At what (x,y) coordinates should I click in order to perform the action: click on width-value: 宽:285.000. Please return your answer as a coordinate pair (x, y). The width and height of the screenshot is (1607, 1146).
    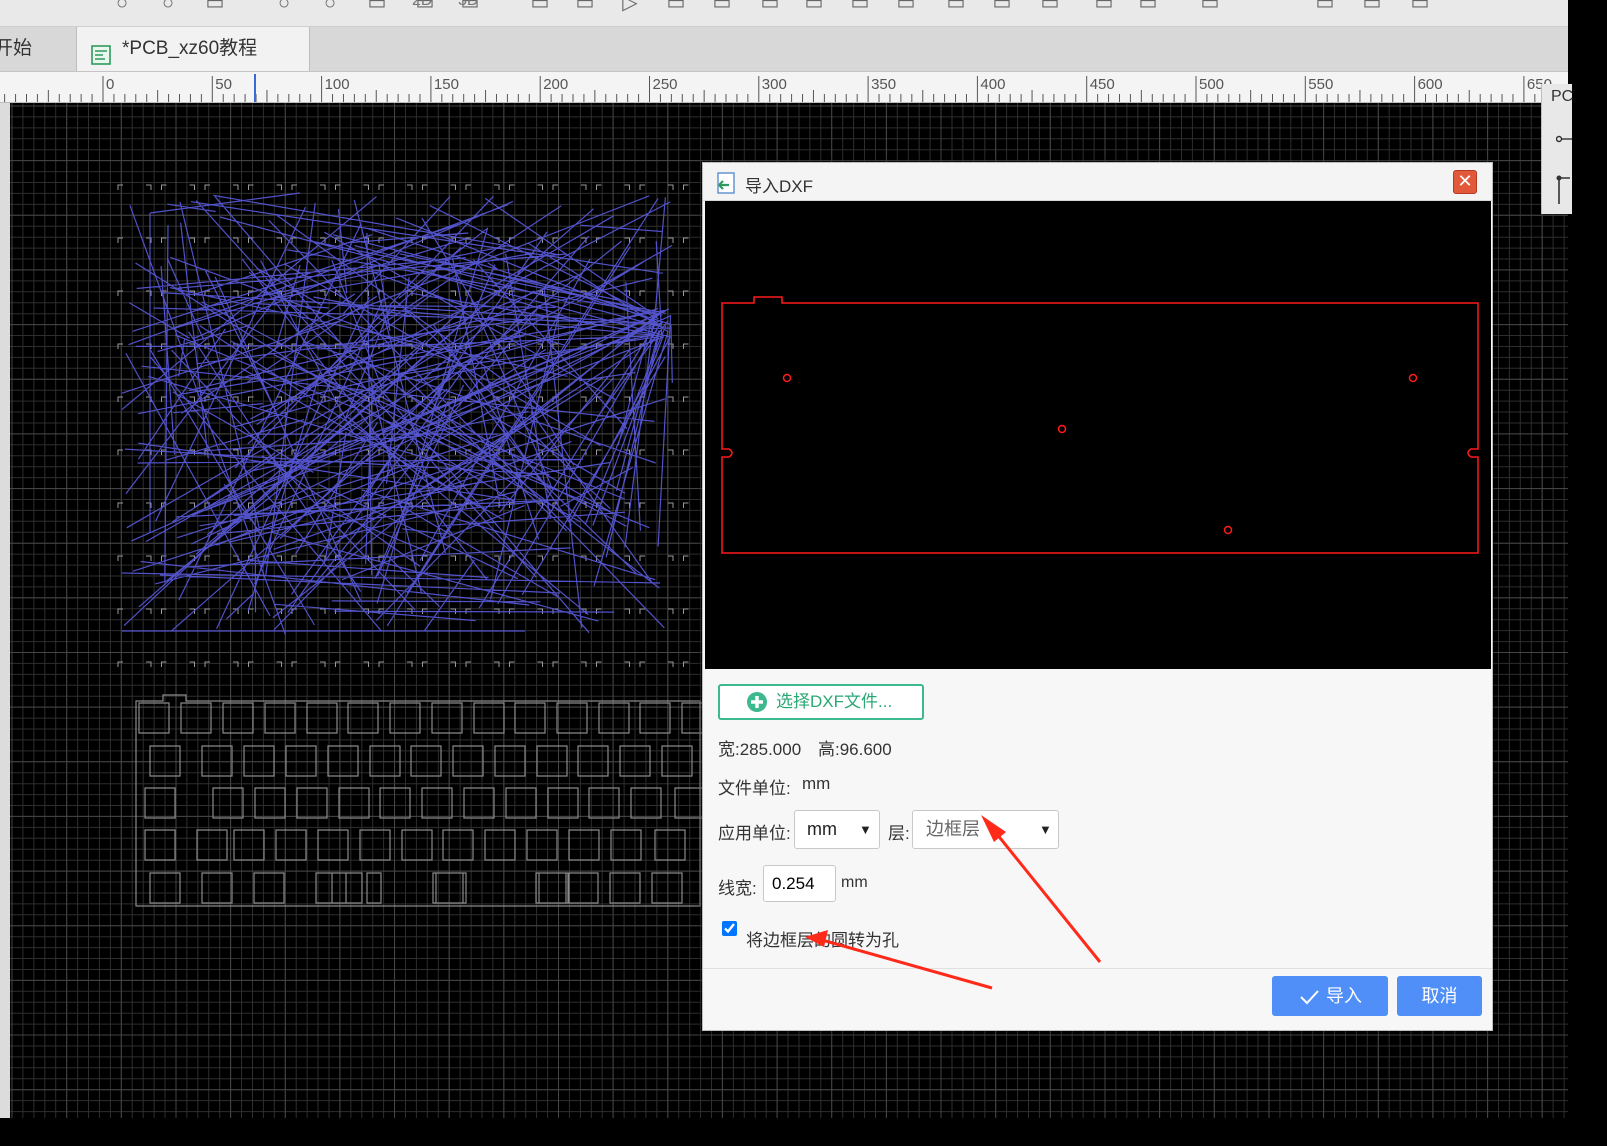
    Looking at the image, I should click on (760, 749).